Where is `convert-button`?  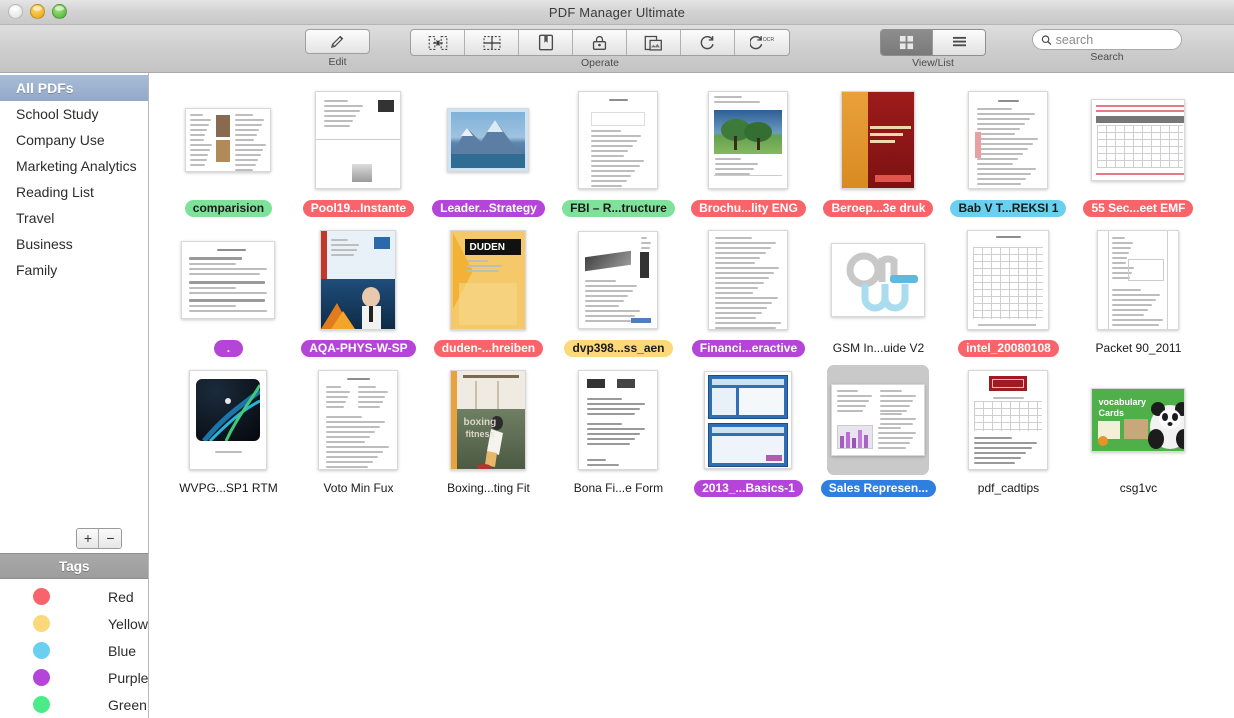
convert-button is located at coordinates (708, 42).